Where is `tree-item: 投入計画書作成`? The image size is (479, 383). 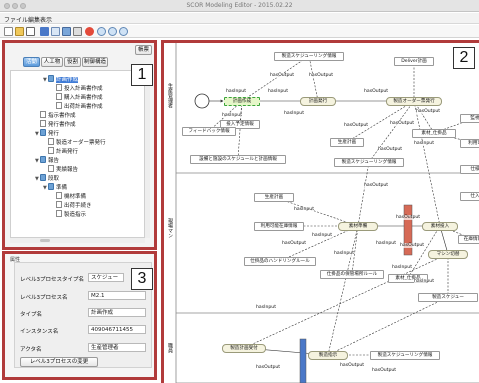 tree-item: 投入計画書作成 is located at coordinates (57, 88).